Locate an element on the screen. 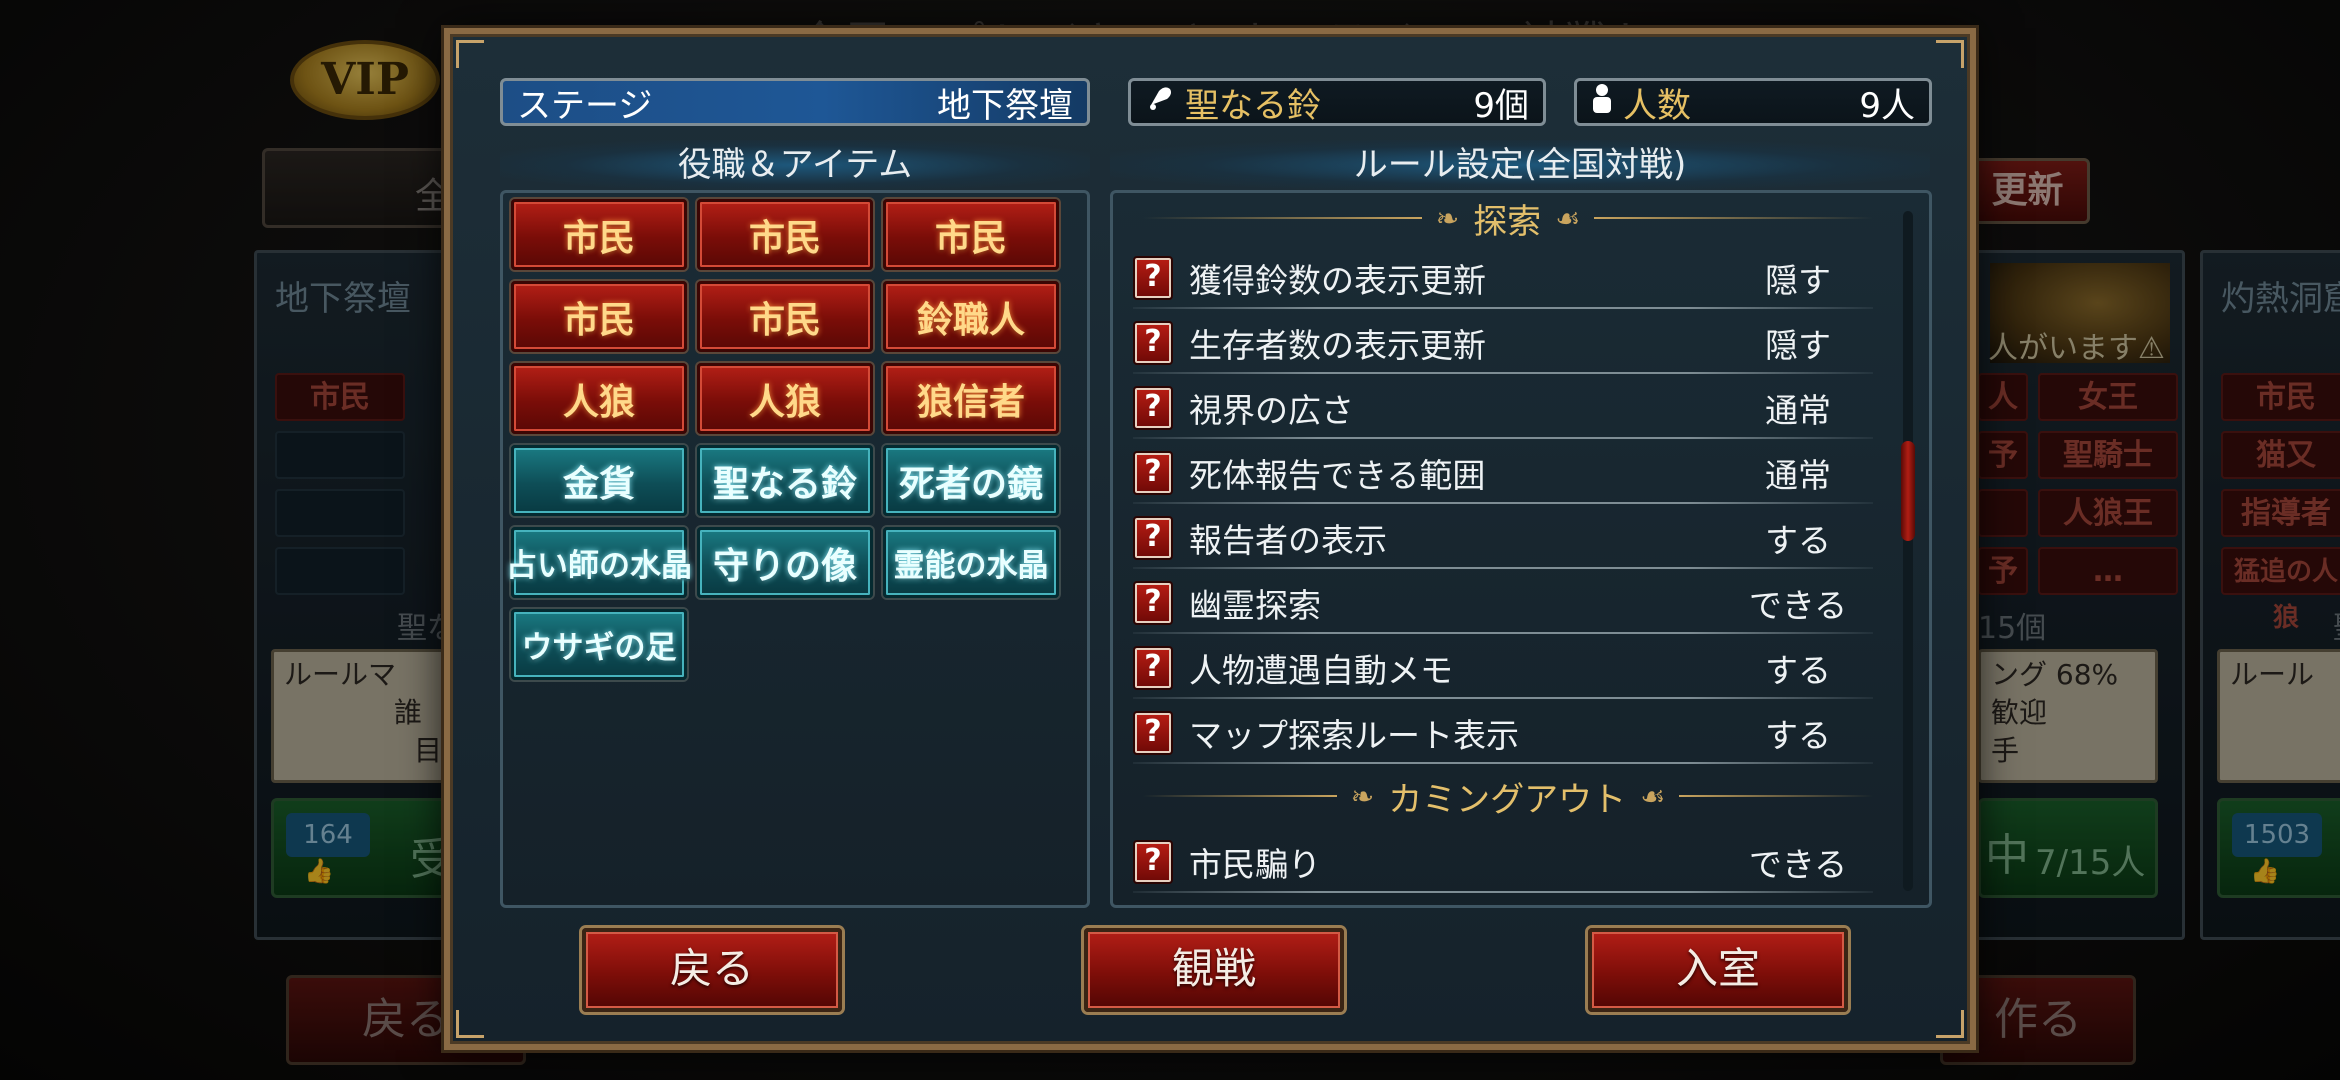 Image resolution: width=2340 pixels, height=1080 pixels. people-value: 9人 is located at coordinates (1887, 105).